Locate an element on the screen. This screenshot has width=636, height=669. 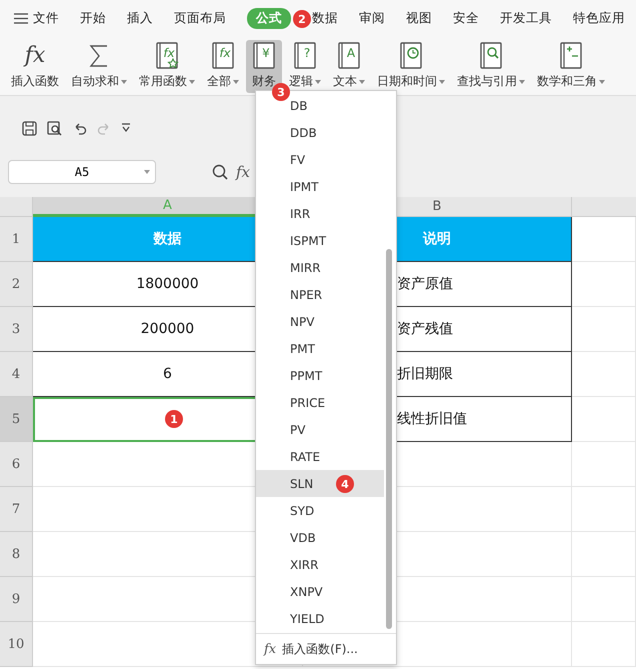
clock-book-icon is located at coordinates (411, 56).